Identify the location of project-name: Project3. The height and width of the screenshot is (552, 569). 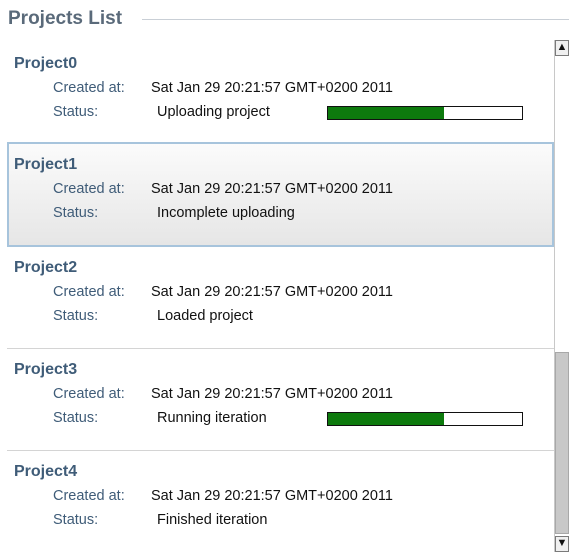
(46, 369).